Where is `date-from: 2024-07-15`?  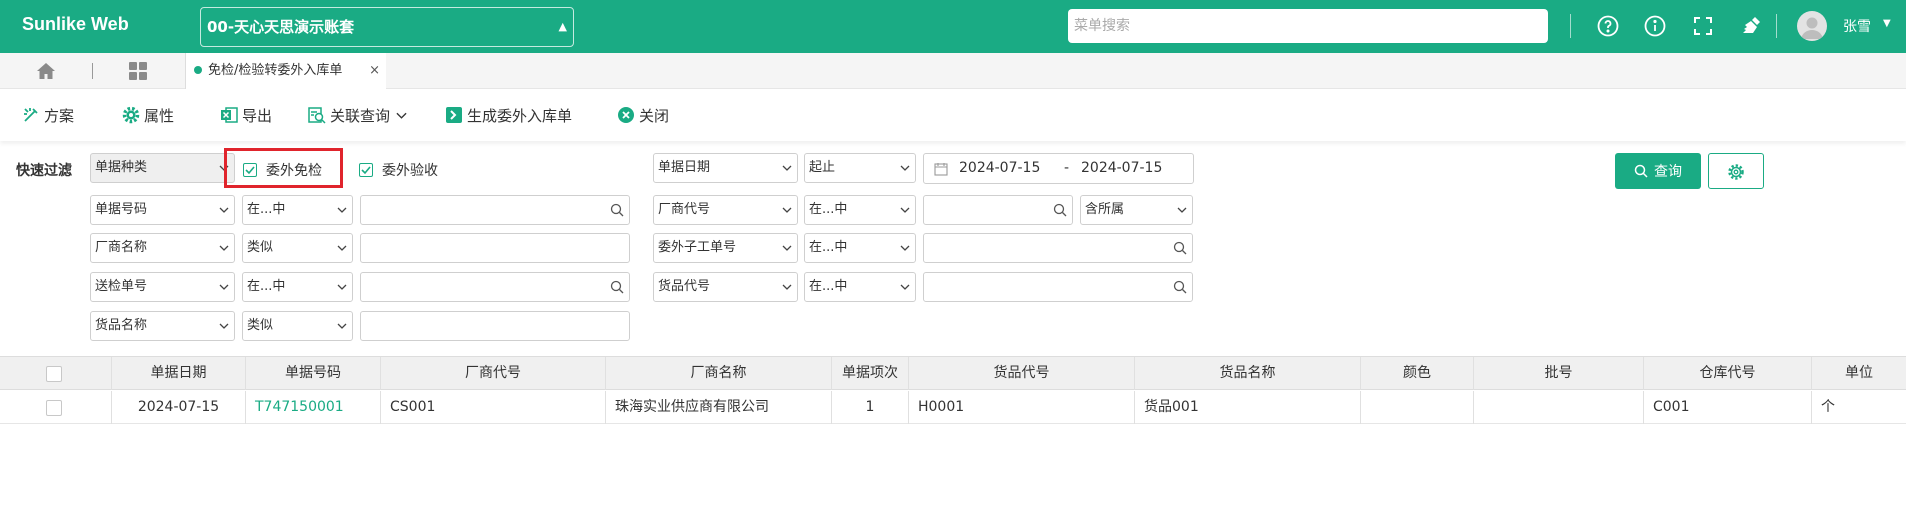
date-from: 2024-07-15 is located at coordinates (999, 168).